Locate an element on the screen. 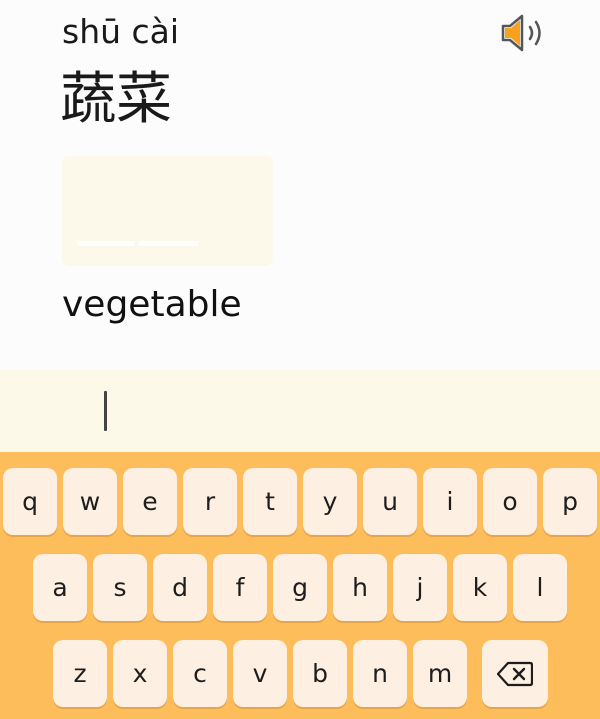 This screenshot has height=719, width=600. key-g: g is located at coordinates (300, 587).